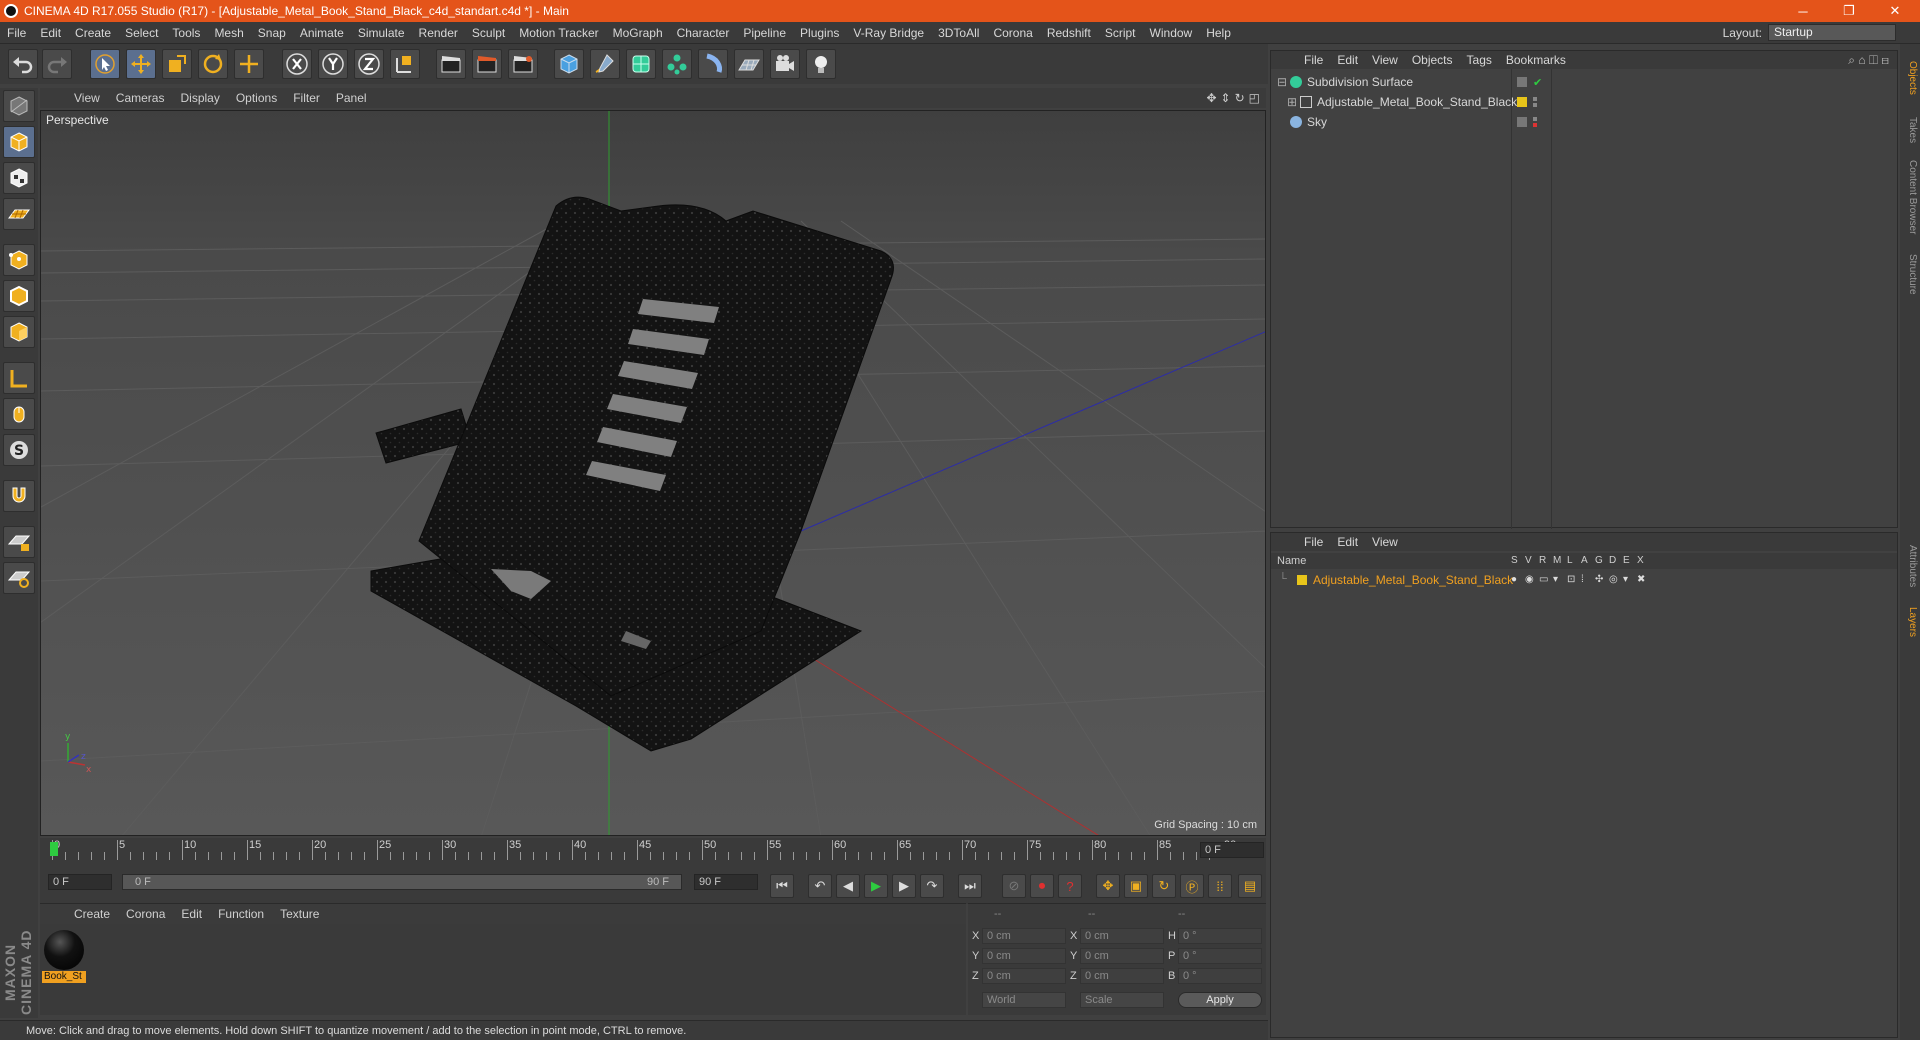 The image size is (1920, 1040). Describe the element at coordinates (213, 64) in the screenshot. I see `rotate-tool-button` at that location.